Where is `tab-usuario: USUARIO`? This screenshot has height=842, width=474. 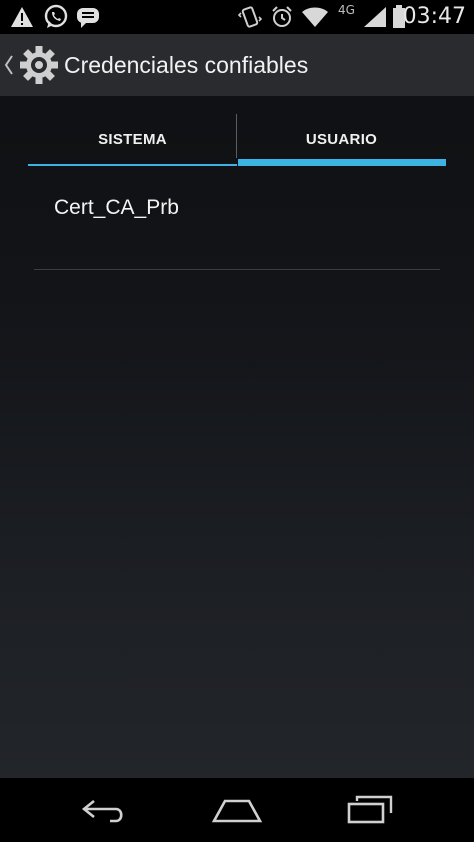 tab-usuario: USUARIO is located at coordinates (341, 139).